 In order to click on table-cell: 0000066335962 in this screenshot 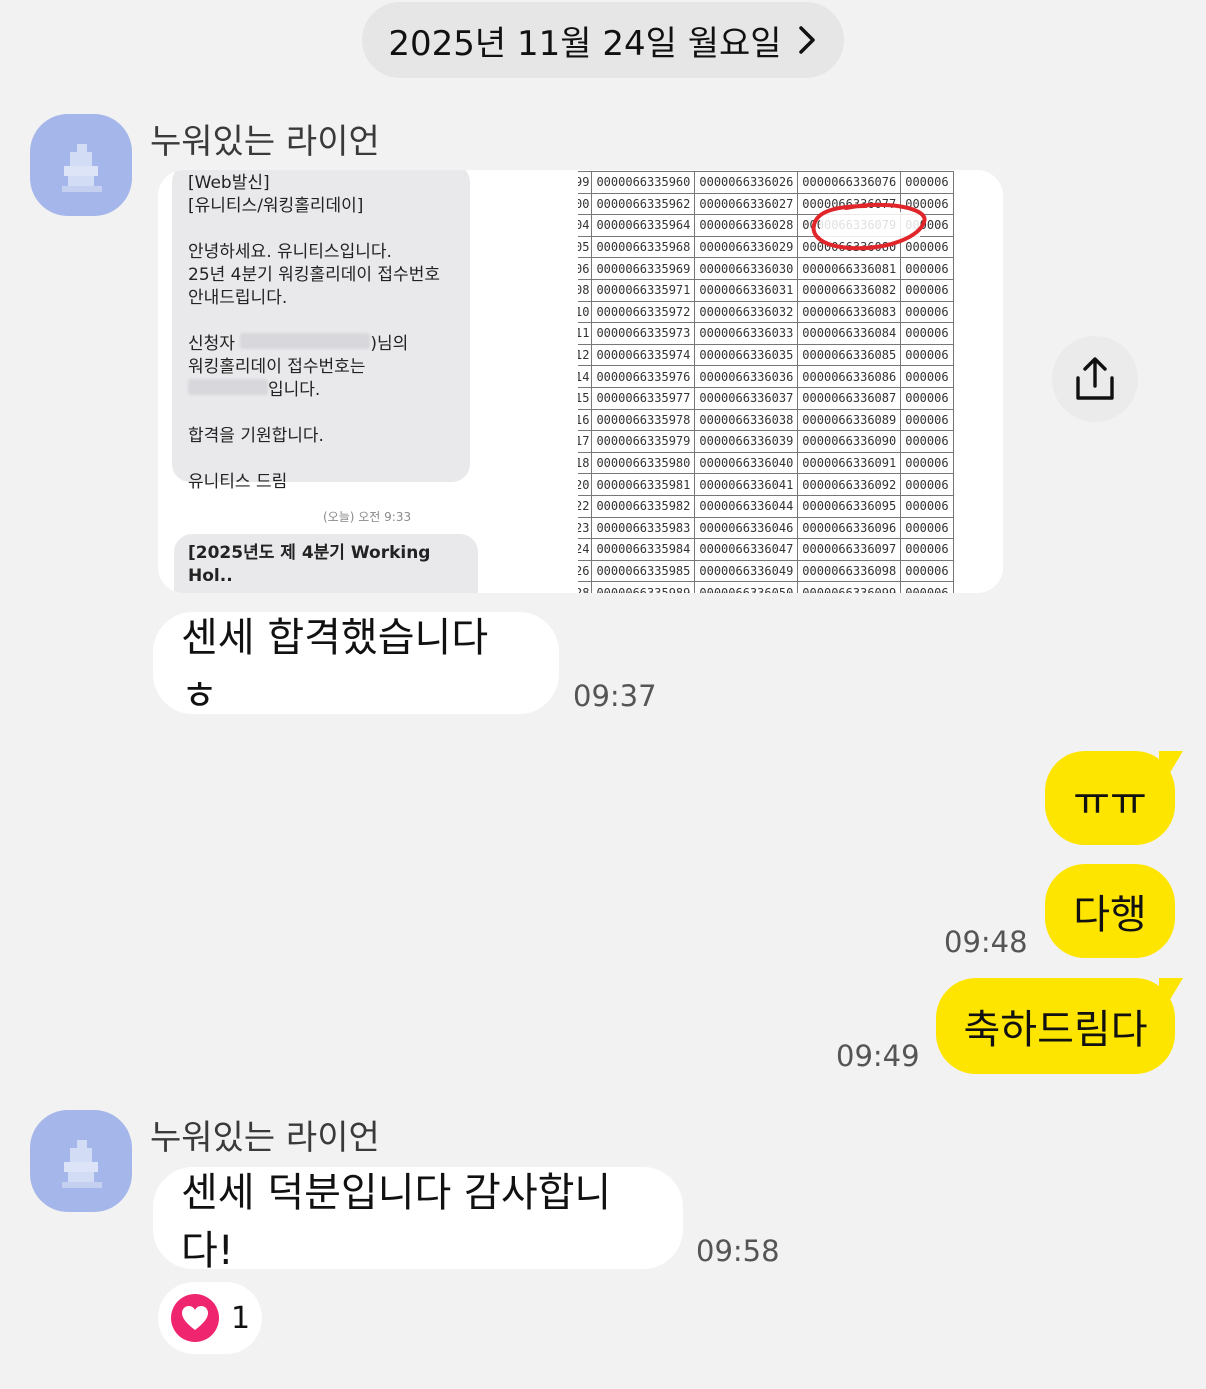, I will do `click(643, 204)`.